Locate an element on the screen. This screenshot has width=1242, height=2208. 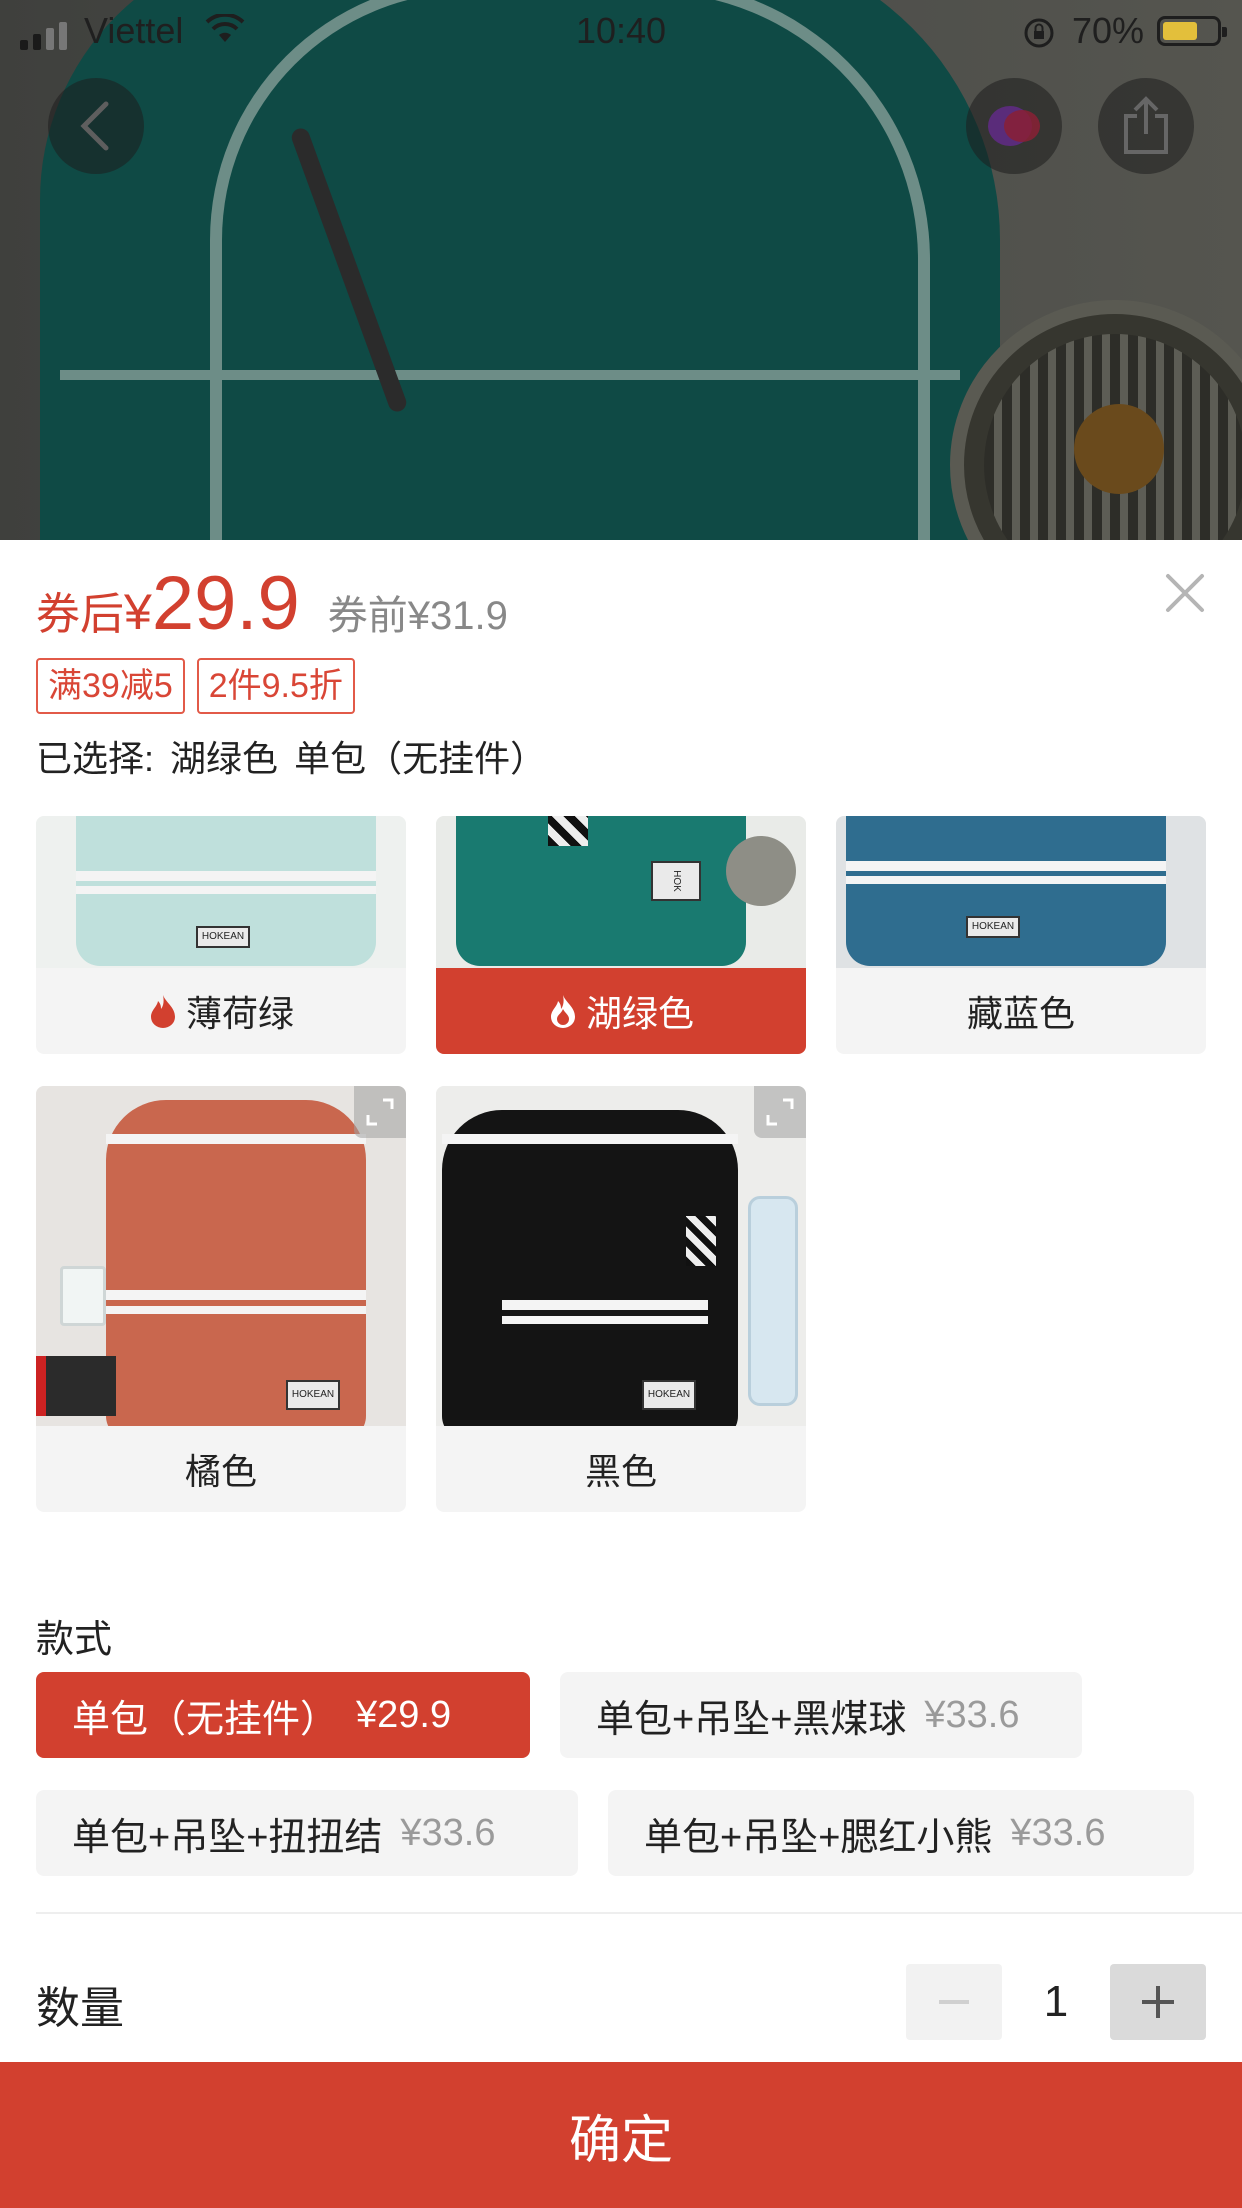
style-option: 单包+吊坠+黑煤球 ¥33.6 is located at coordinates (821, 1715).